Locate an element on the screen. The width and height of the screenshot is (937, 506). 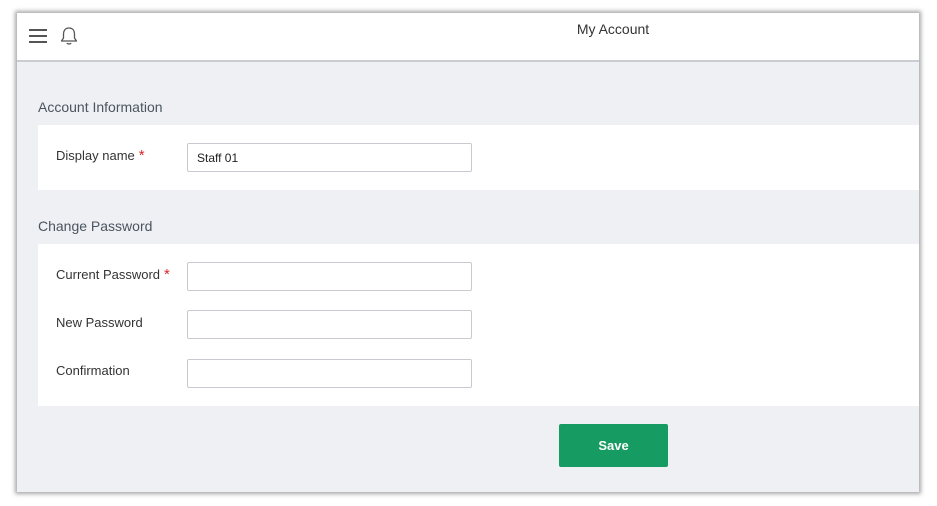
current-password-label: Current Password * is located at coordinates (113, 274).